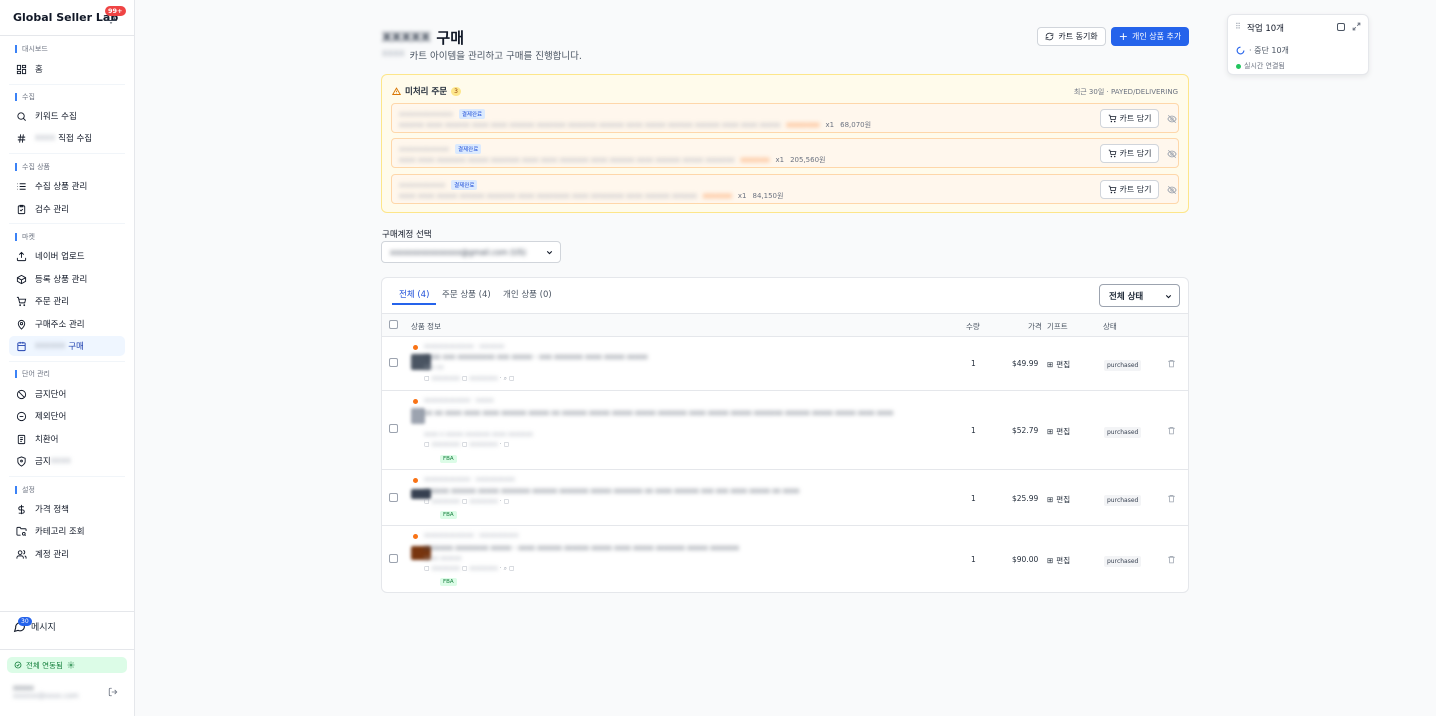 The image size is (1436, 716). What do you see at coordinates (67, 324) in the screenshot?
I see `sidebar-item-purchase-address: 구매주소 관리` at bounding box center [67, 324].